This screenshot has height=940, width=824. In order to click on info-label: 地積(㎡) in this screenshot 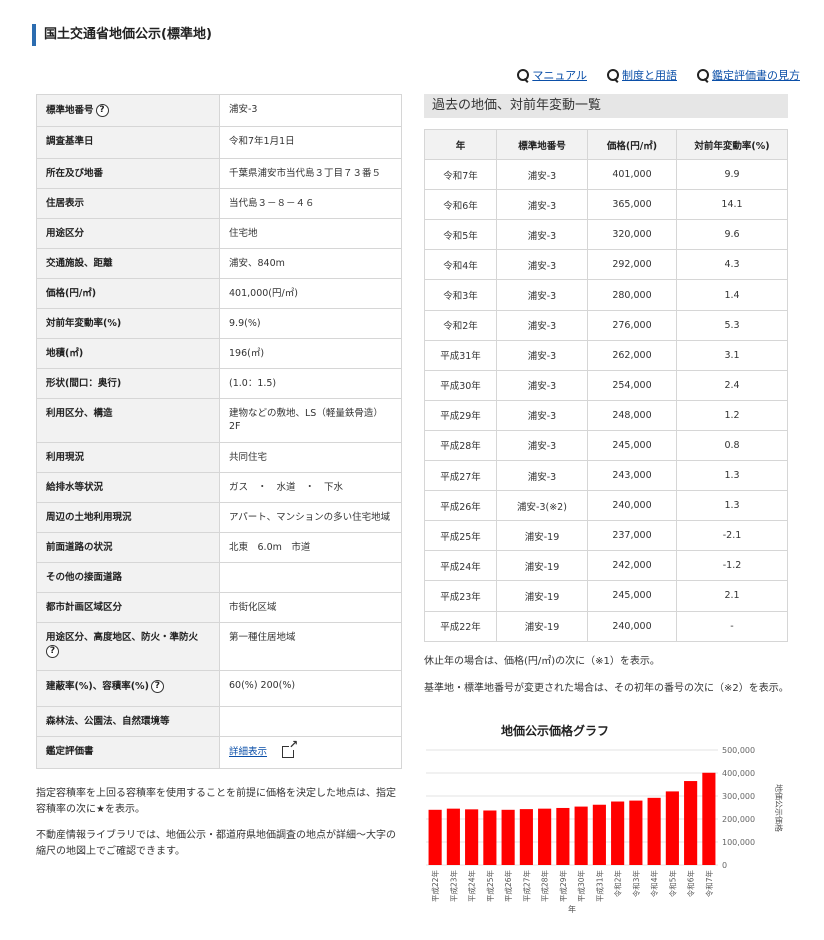, I will do `click(128, 353)`.